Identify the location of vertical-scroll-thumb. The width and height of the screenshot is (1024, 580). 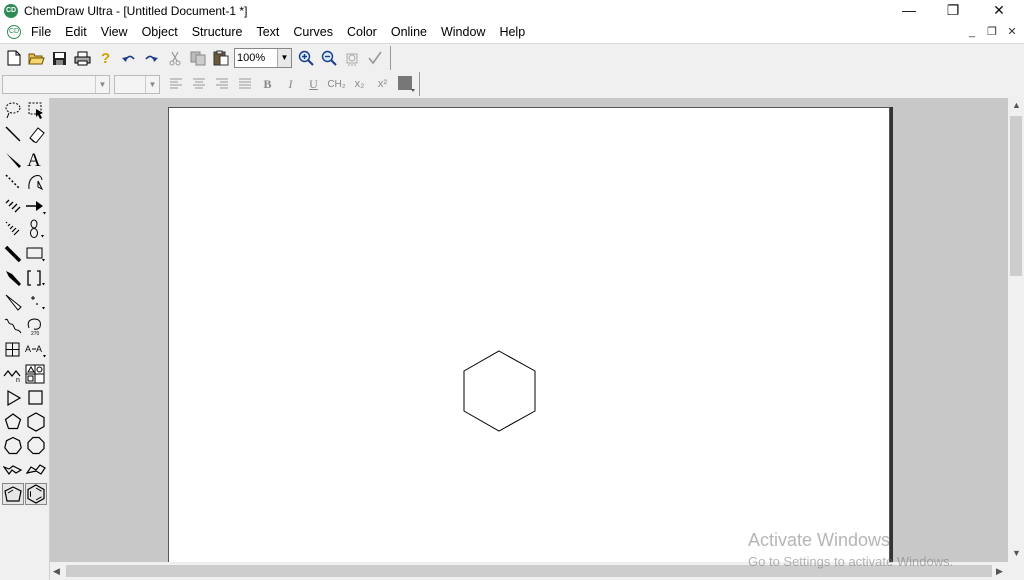
(1016, 196).